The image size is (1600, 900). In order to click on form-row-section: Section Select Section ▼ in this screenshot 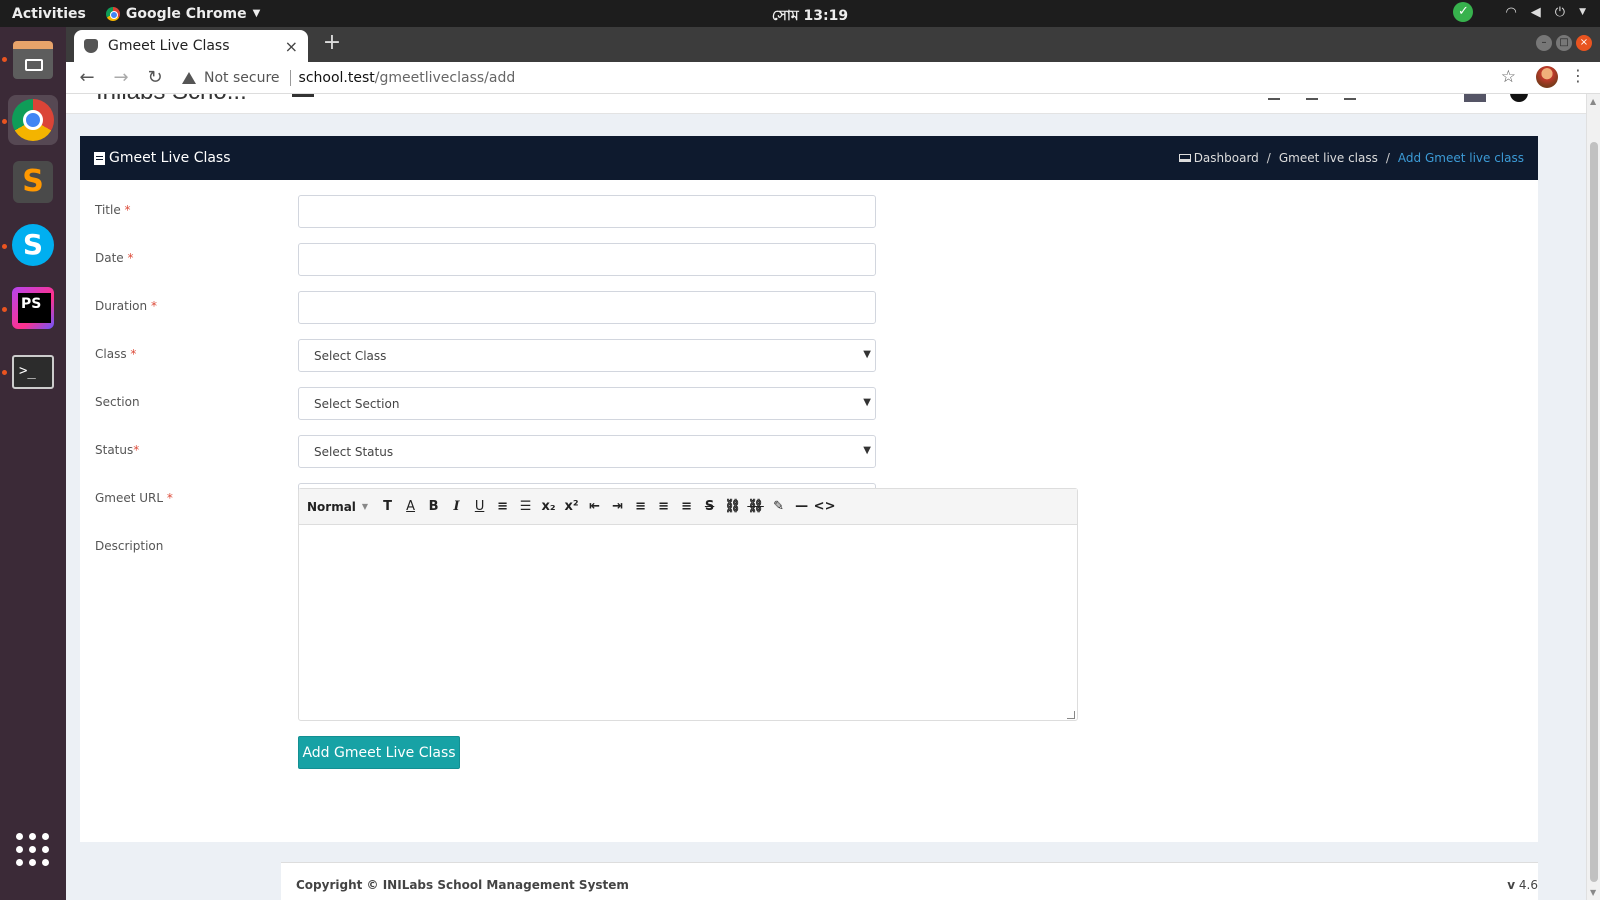, I will do `click(809, 404)`.